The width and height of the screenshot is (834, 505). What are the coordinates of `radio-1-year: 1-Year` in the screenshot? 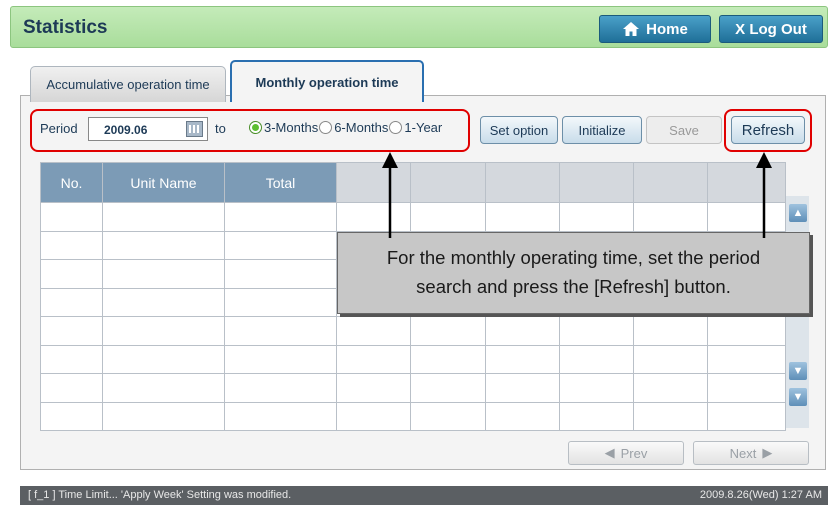 It's located at (415, 127).